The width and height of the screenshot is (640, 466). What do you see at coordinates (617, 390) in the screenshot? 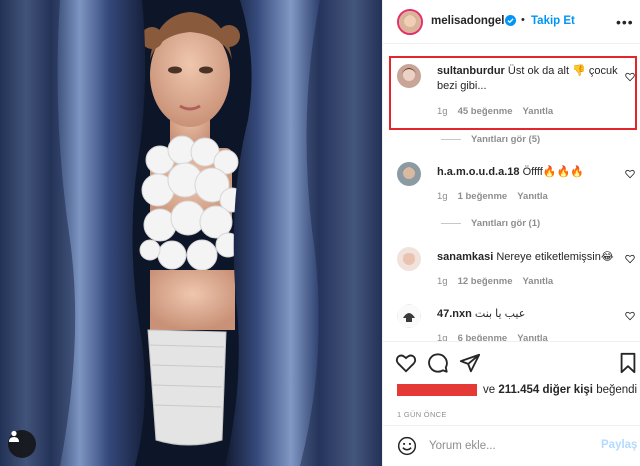
I see `likes-suffix: beğendi` at bounding box center [617, 390].